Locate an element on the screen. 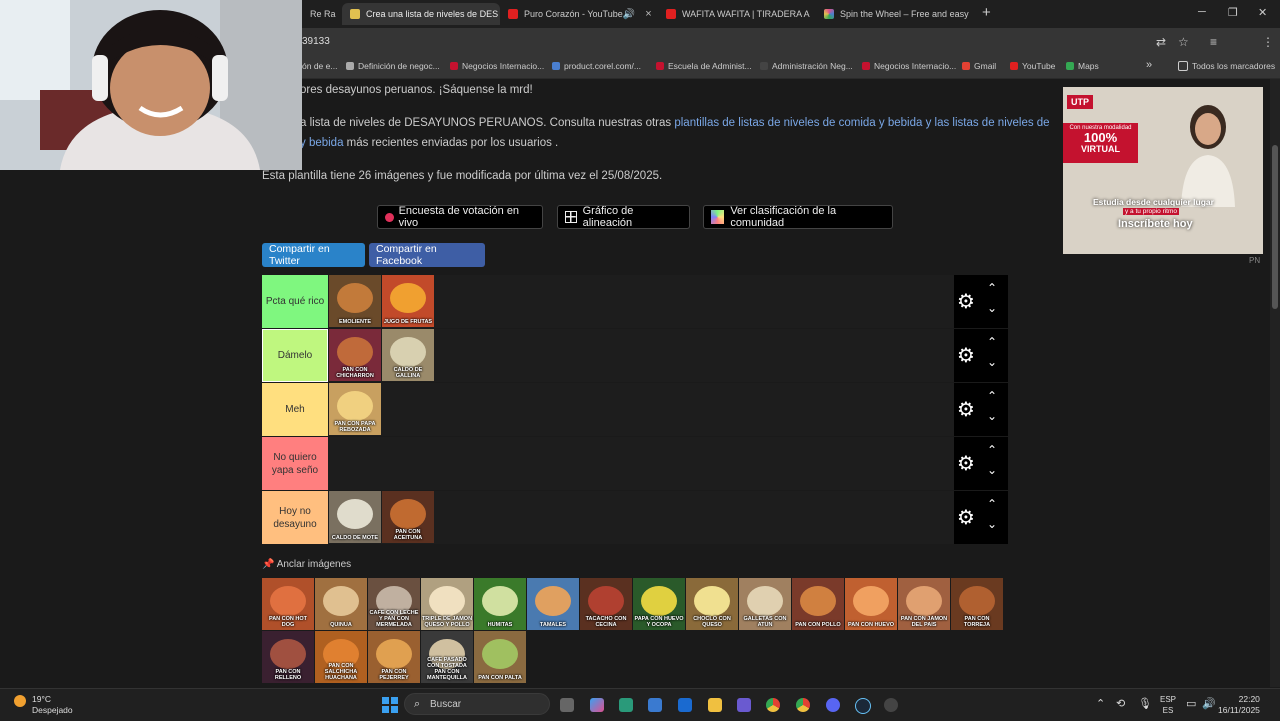 The height and width of the screenshot is (721, 1280). copilot-icon is located at coordinates (597, 705).